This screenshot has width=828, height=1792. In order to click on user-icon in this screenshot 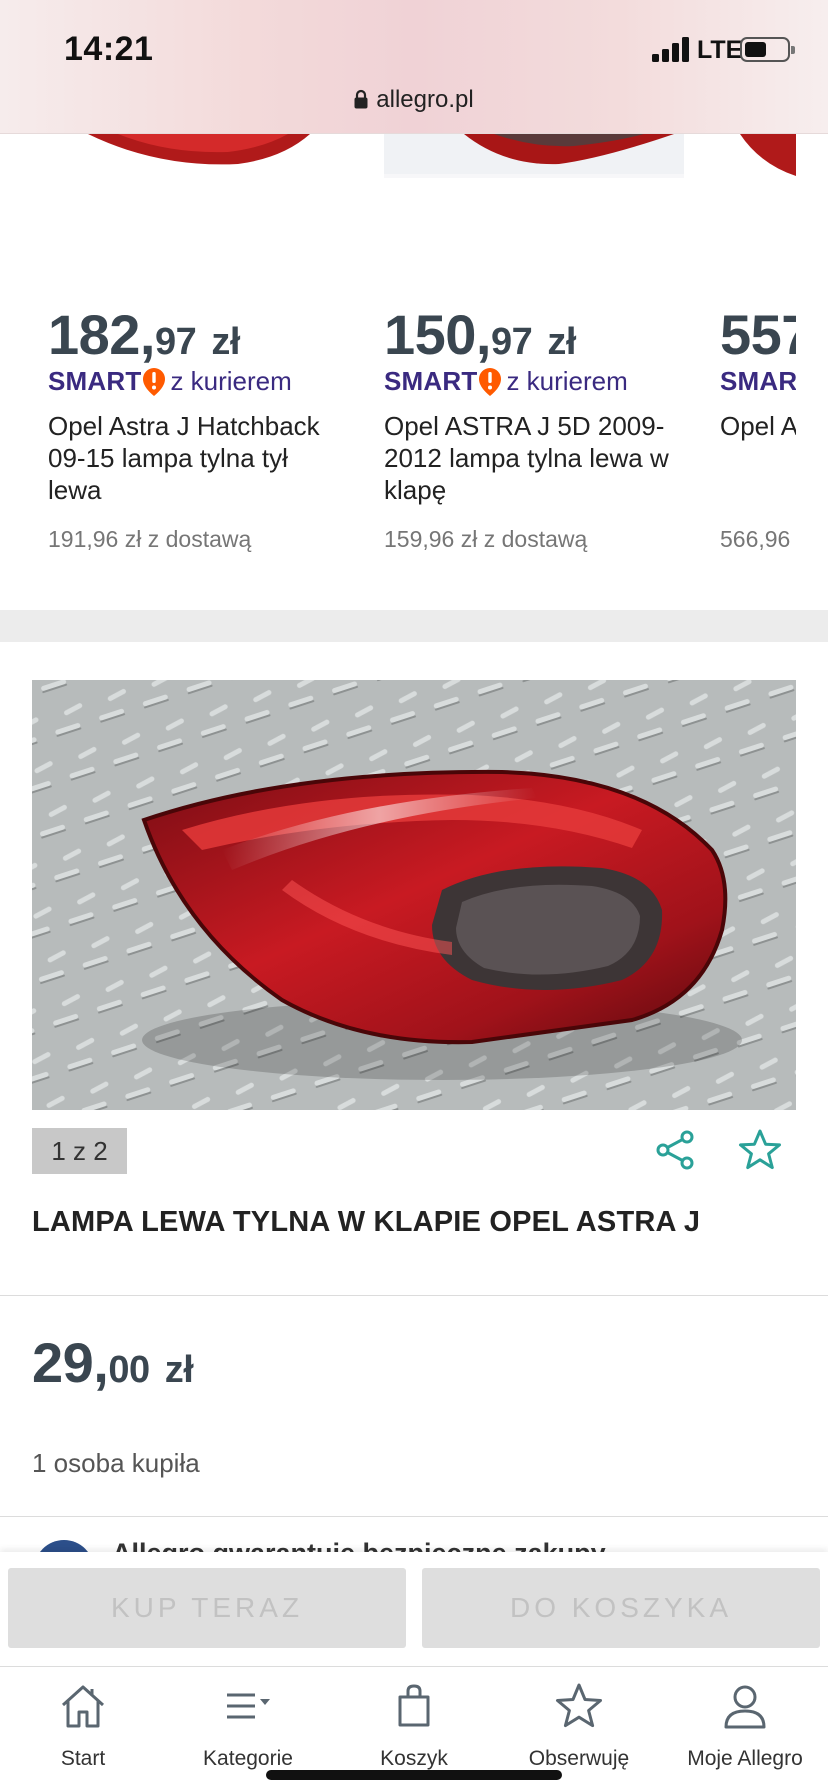, I will do `click(745, 1707)`.